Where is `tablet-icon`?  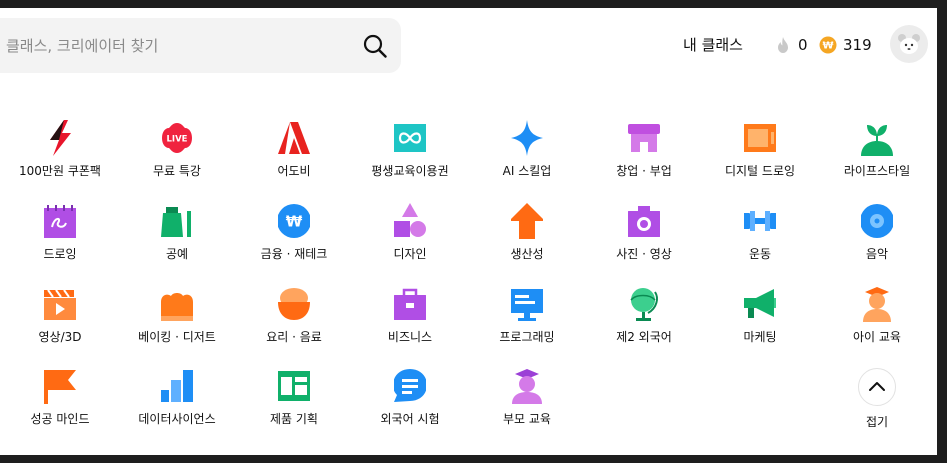 tablet-icon is located at coordinates (760, 138).